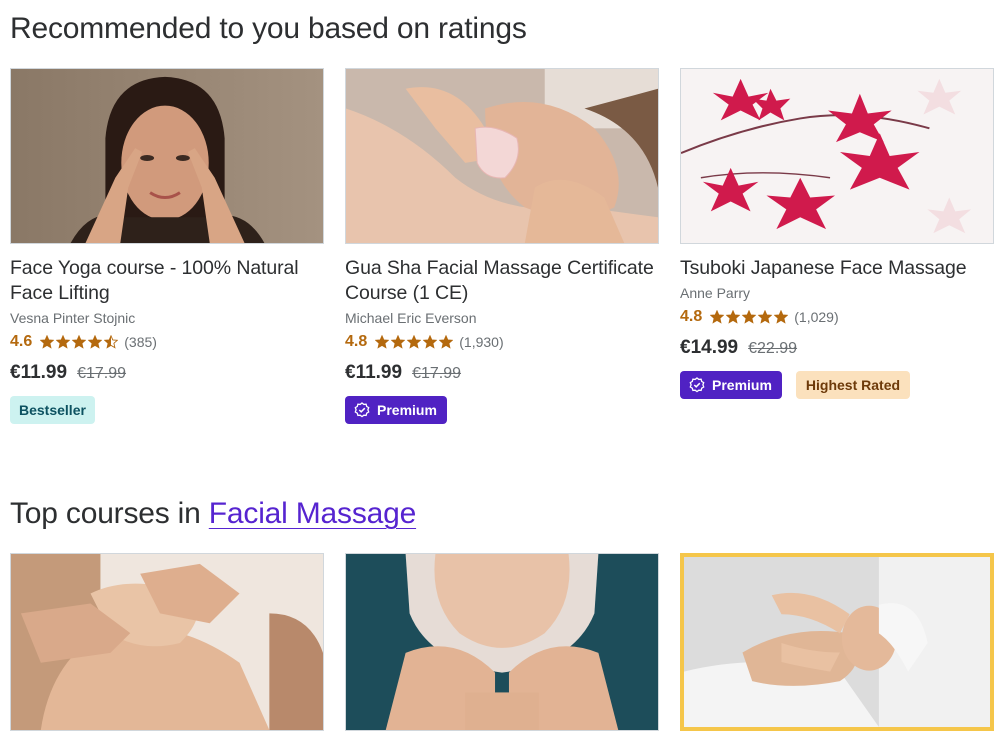 The image size is (1000, 735). What do you see at coordinates (140, 342) in the screenshot?
I see `review-count: (385)` at bounding box center [140, 342].